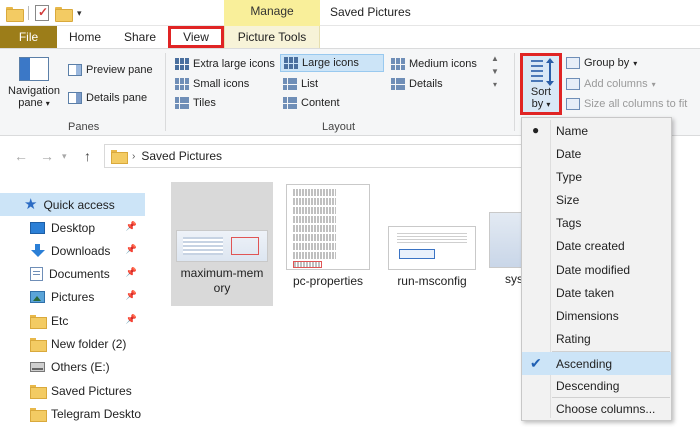 Image resolution: width=700 pixels, height=427 pixels. I want to click on sidebar-item-new-folder-2: New folder (2), so click(72, 343).